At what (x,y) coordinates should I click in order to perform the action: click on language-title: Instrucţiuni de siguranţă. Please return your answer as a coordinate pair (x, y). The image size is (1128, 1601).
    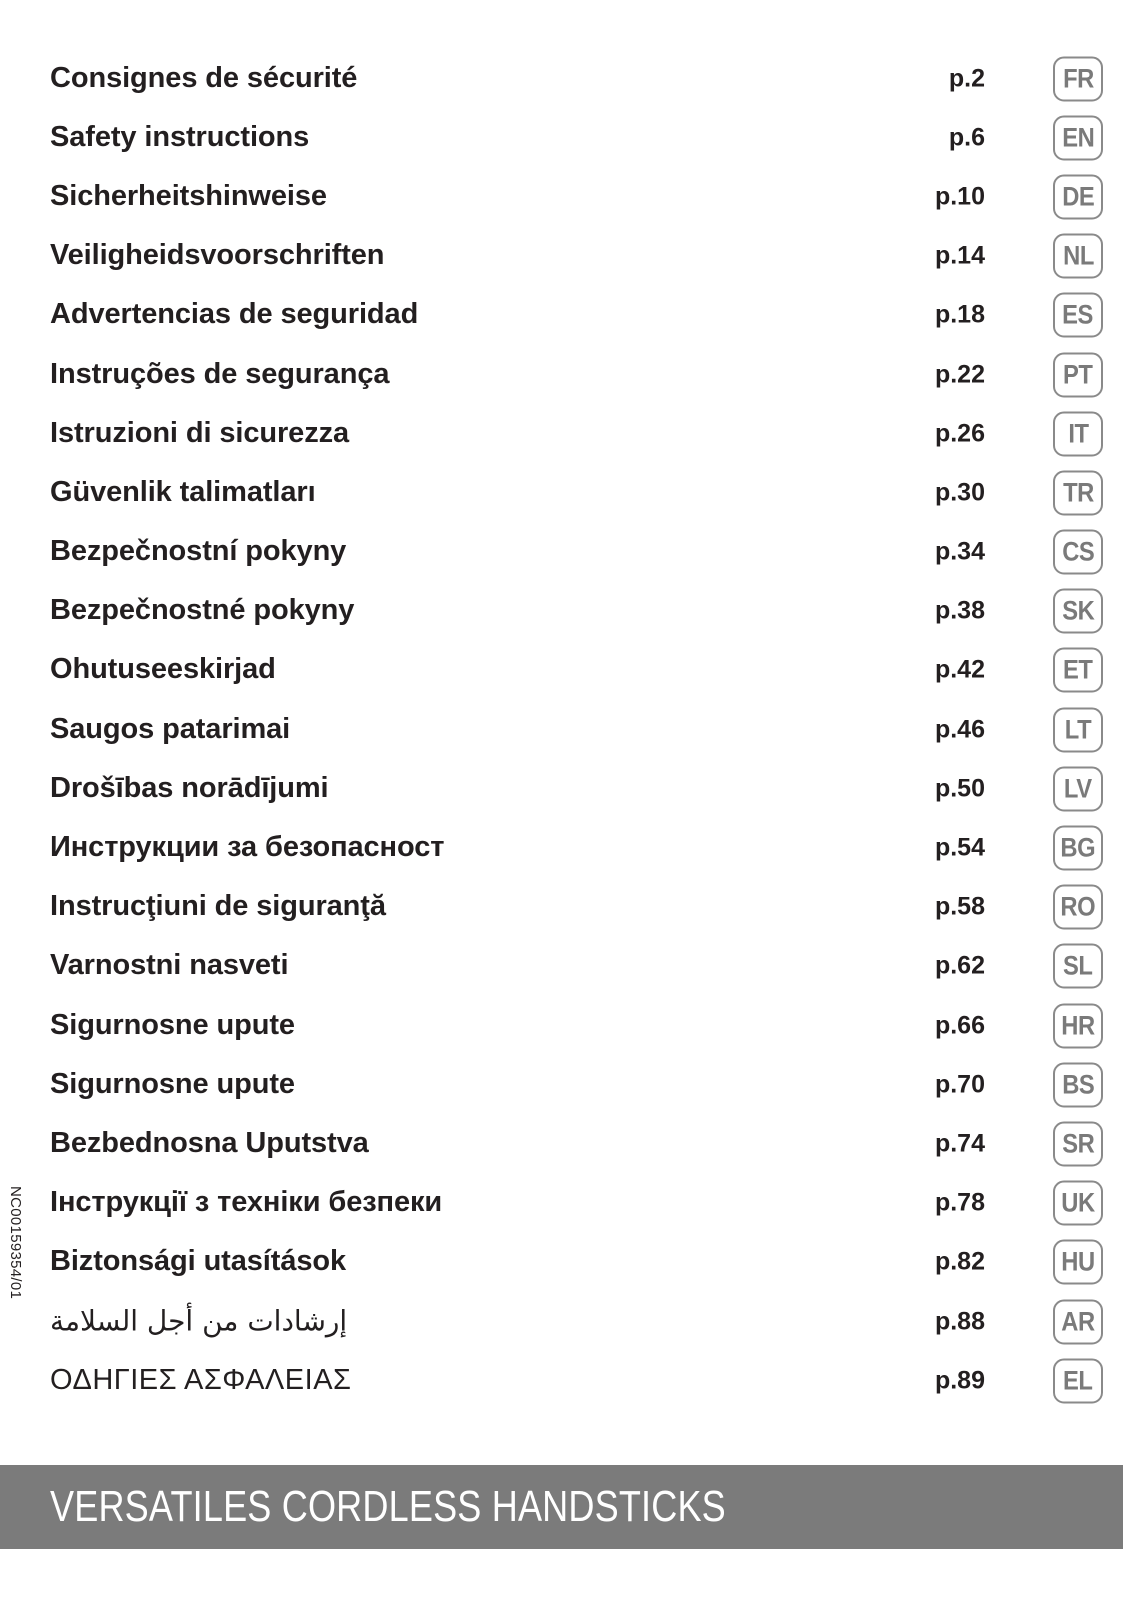
    Looking at the image, I should click on (218, 906).